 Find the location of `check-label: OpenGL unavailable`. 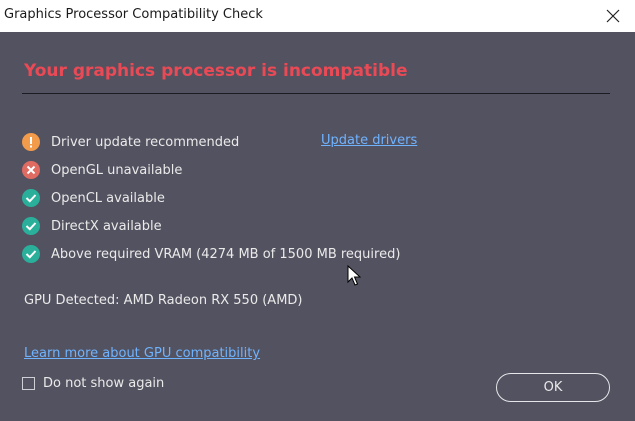

check-label: OpenGL unavailable is located at coordinates (117, 170).